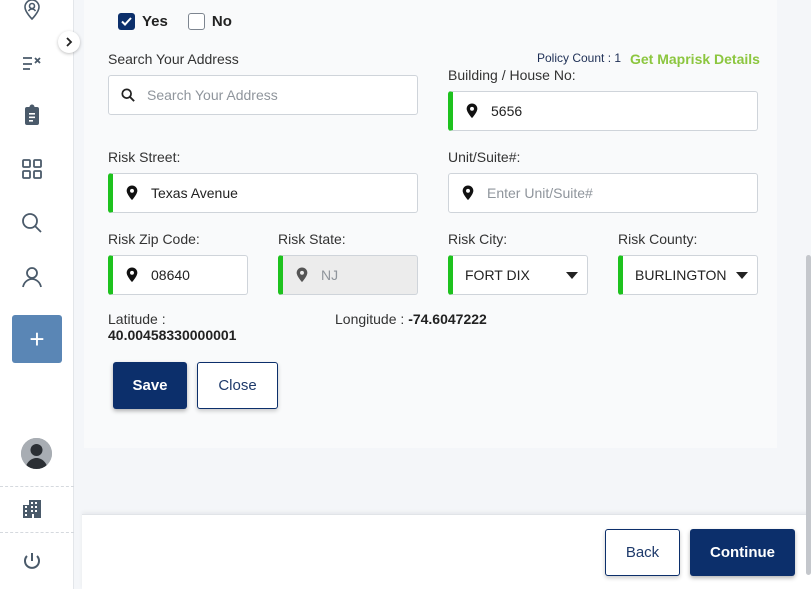  What do you see at coordinates (603, 193) in the screenshot?
I see `unit-suite-input: Enter Unit/Suite#` at bounding box center [603, 193].